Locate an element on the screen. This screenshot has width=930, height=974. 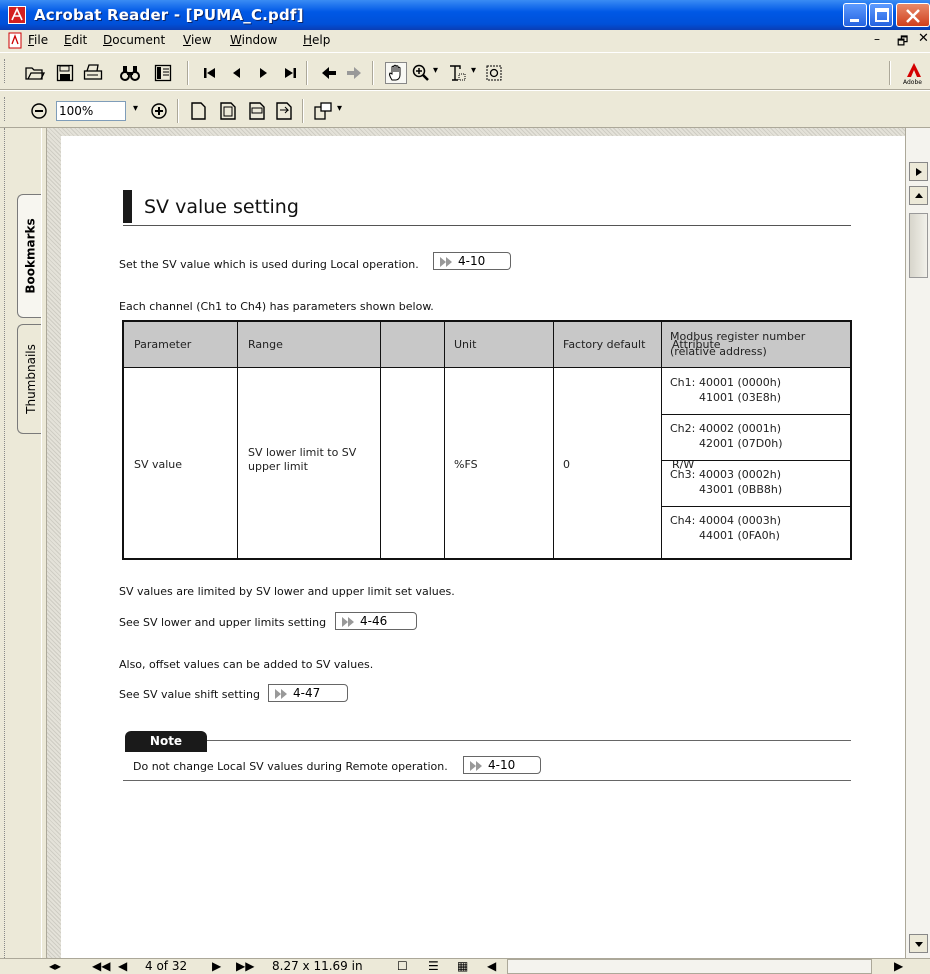
cell-parameter: SV value is located at coordinates (158, 464).